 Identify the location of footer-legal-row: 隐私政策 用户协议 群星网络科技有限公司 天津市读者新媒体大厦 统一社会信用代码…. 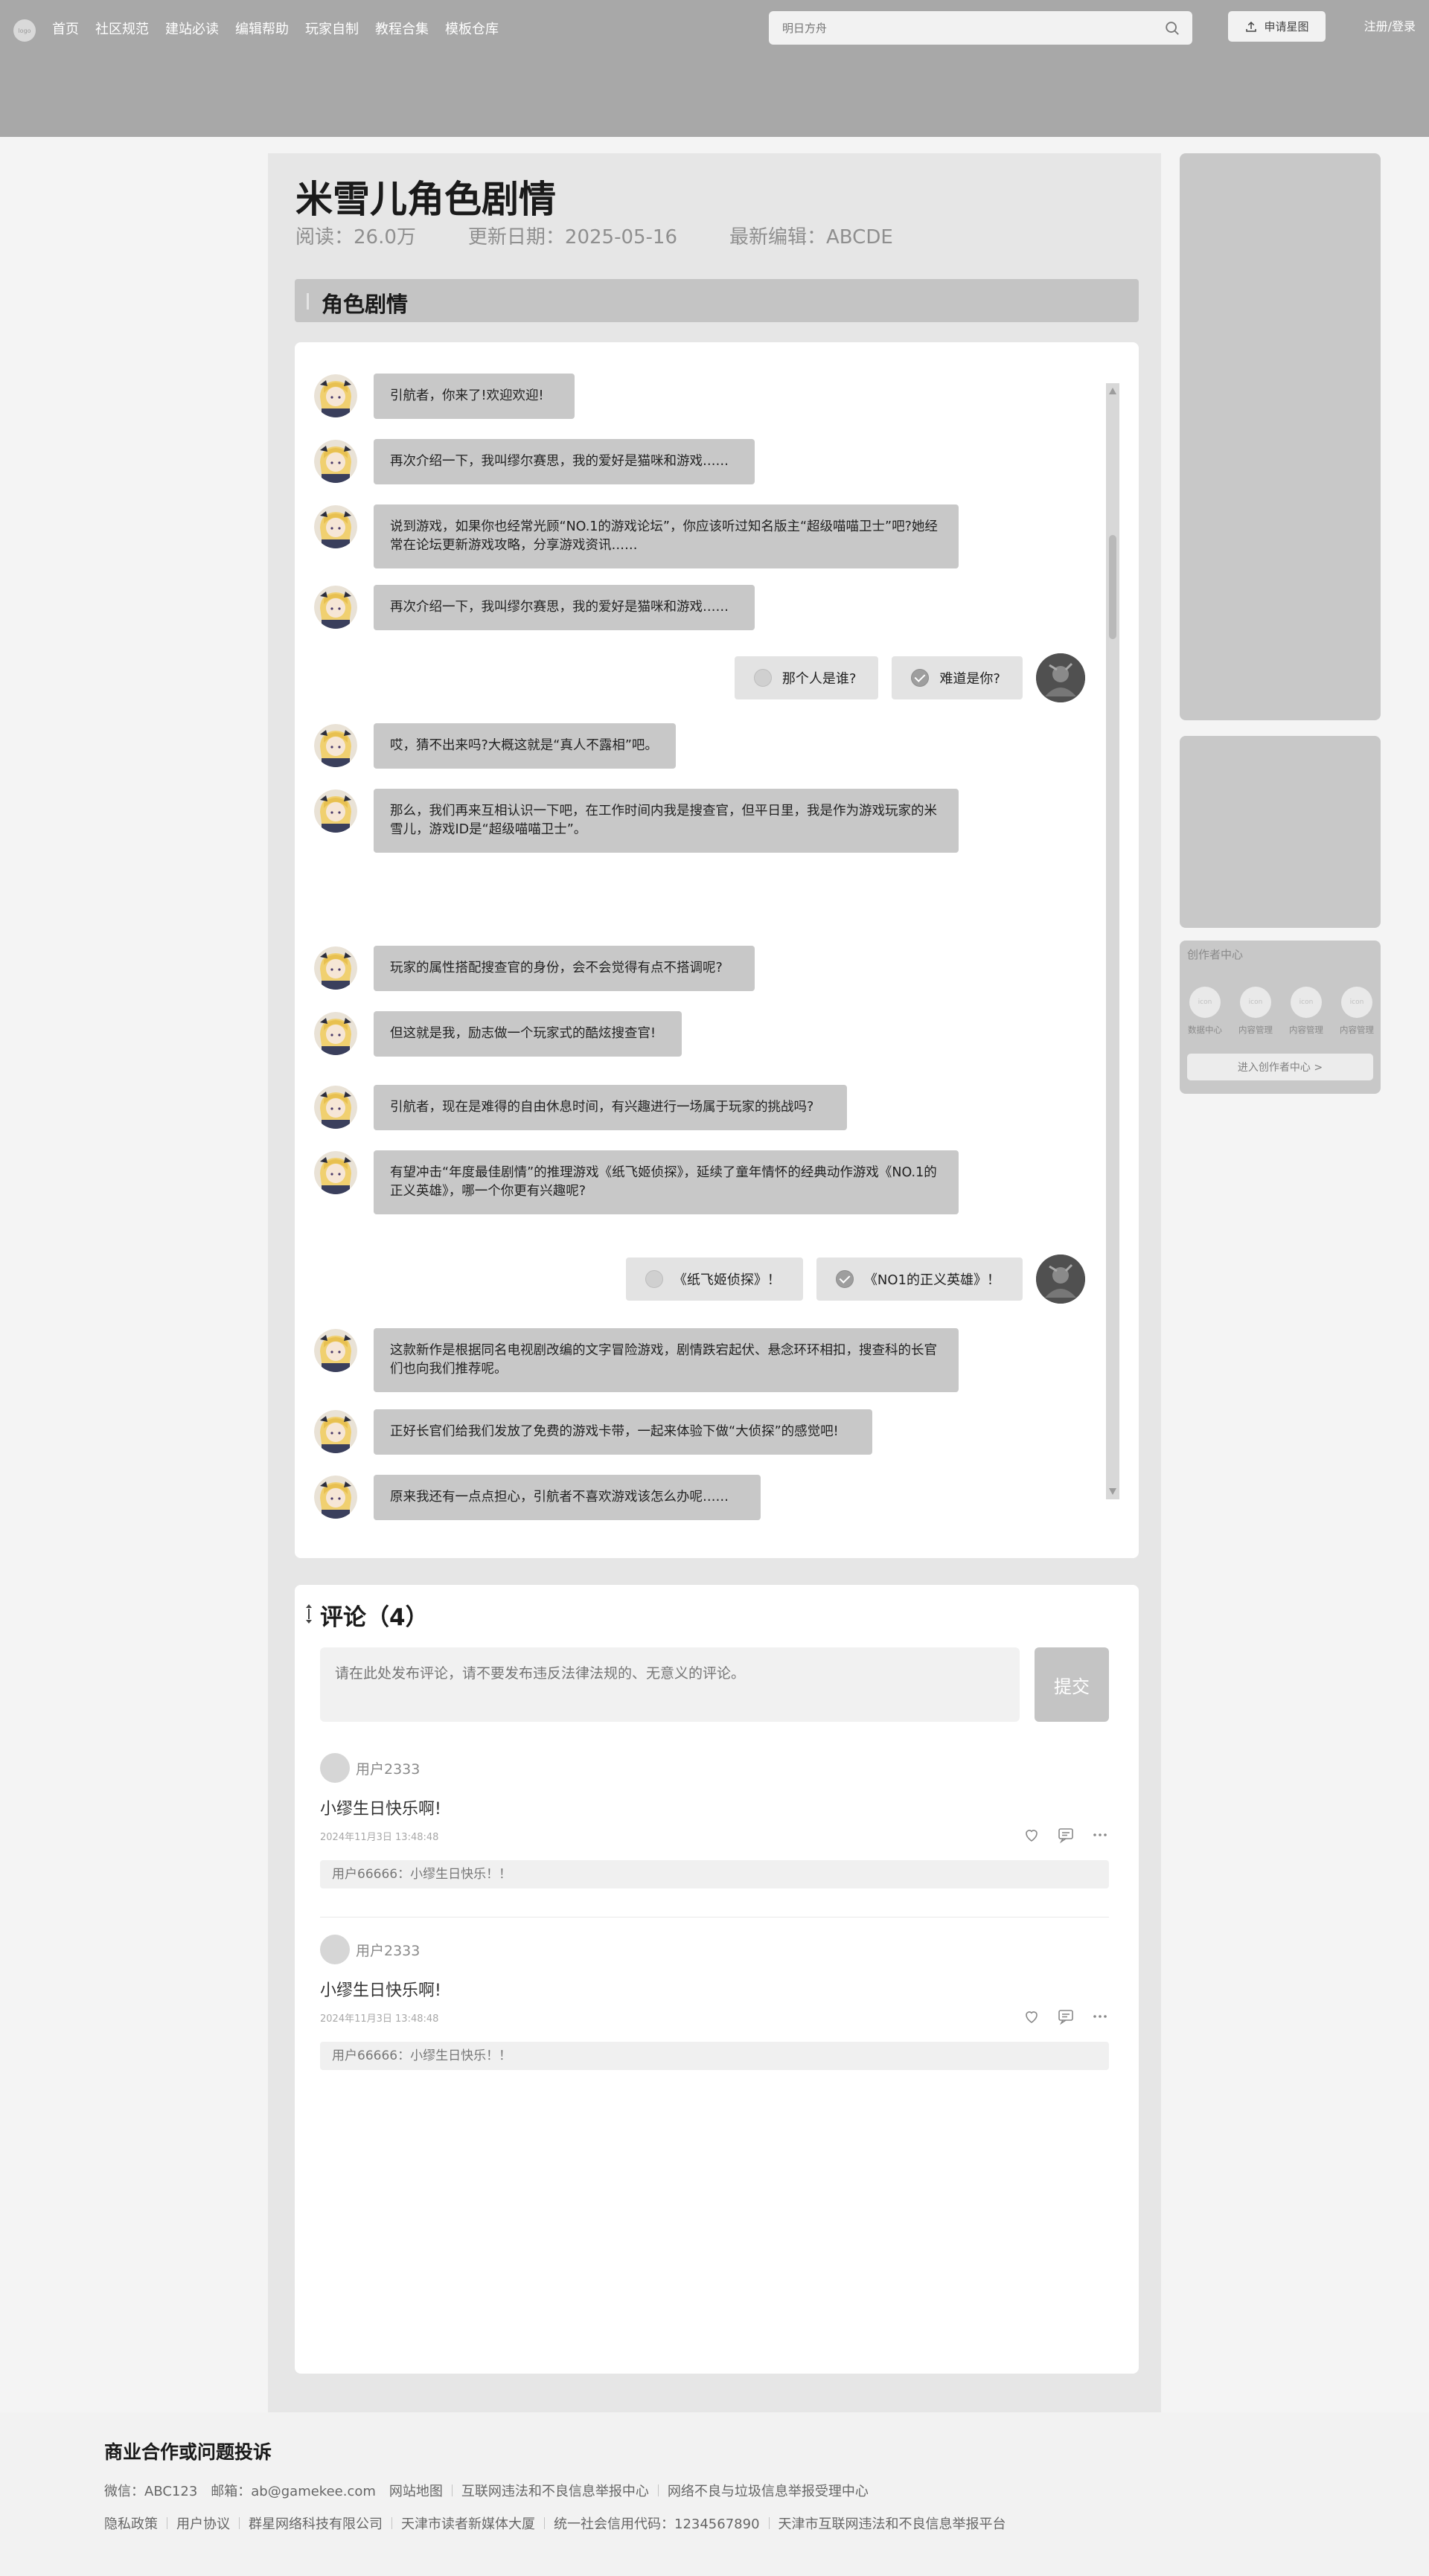
(555, 2523).